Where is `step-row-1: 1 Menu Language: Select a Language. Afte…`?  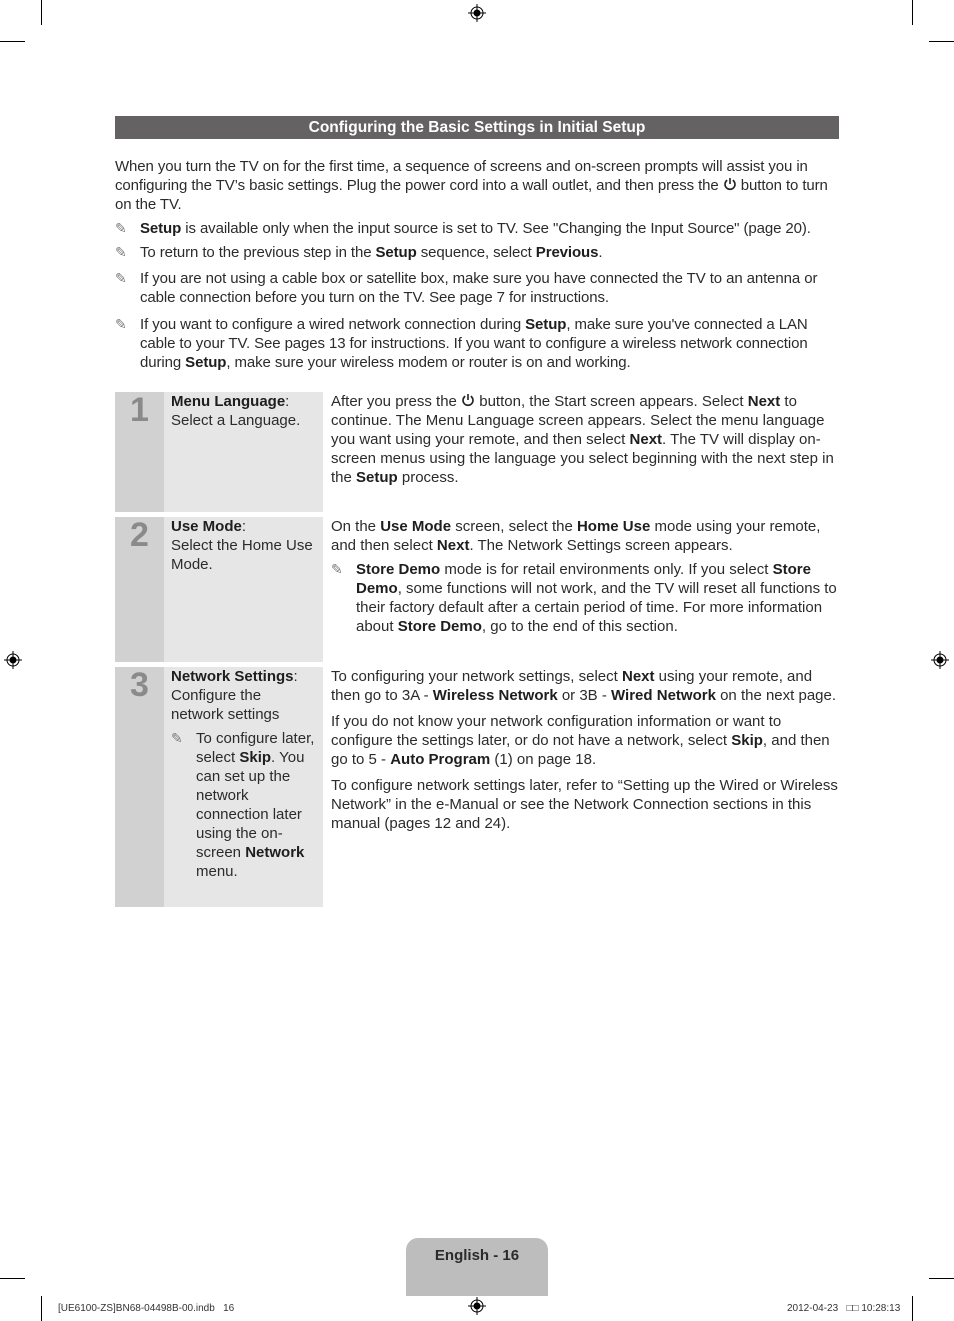 step-row-1: 1 Menu Language: Select a Language. Afte… is located at coordinates (477, 452).